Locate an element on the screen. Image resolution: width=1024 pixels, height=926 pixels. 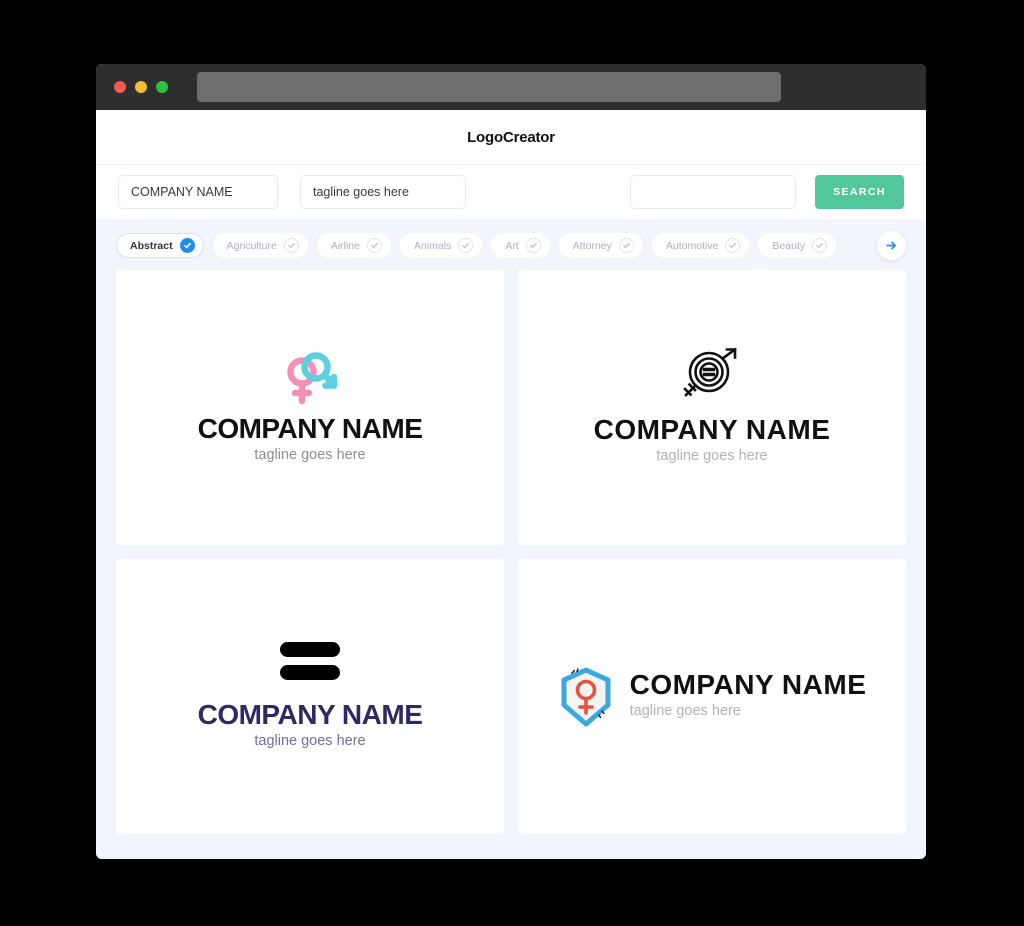
category-chip-art: Art is located at coordinates (520, 245).